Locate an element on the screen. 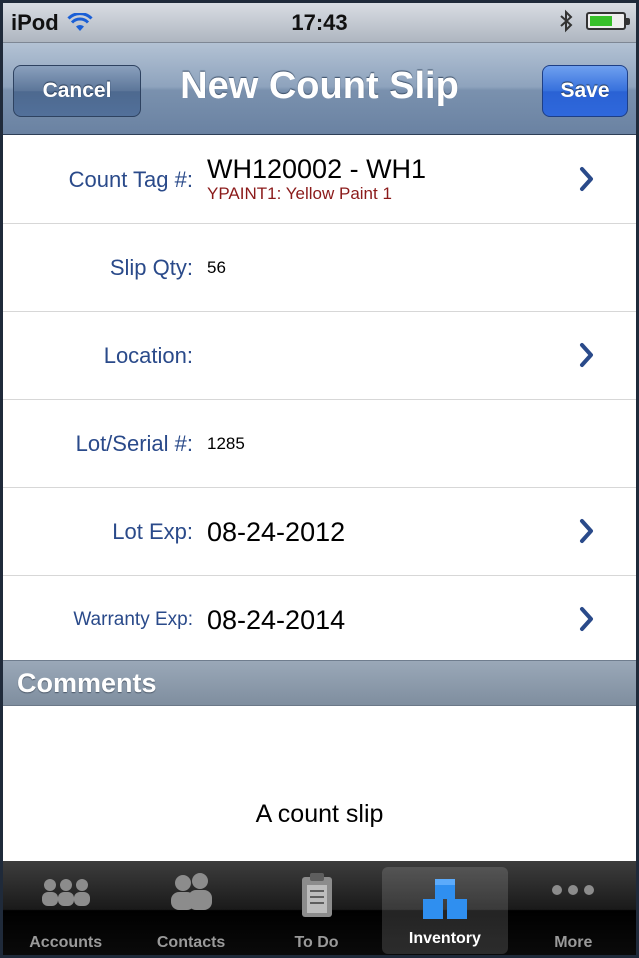 The image size is (639, 958). status-right-group is located at coordinates (594, 21).